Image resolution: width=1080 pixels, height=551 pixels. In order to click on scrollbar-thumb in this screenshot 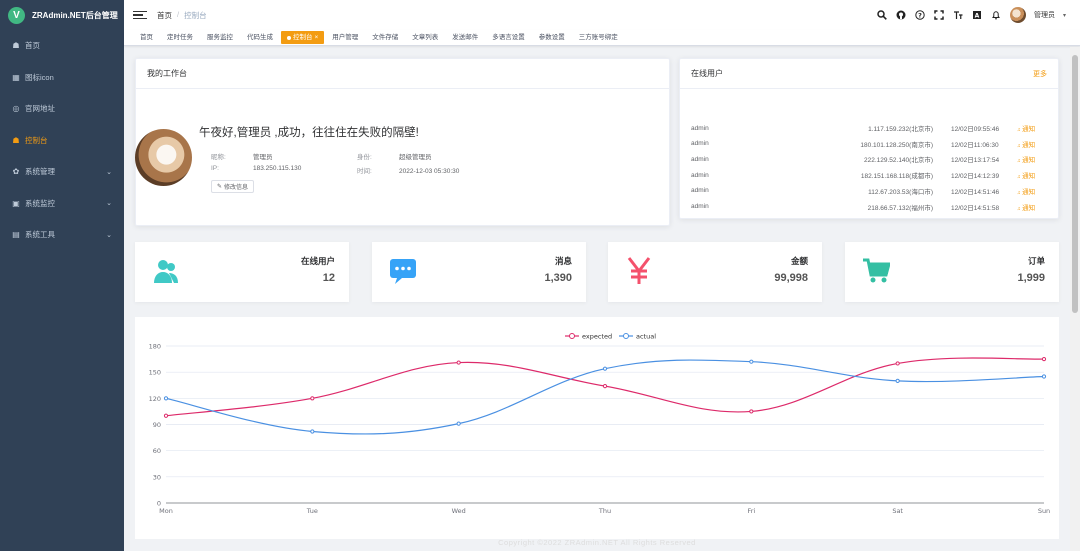, I will do `click(1075, 184)`.